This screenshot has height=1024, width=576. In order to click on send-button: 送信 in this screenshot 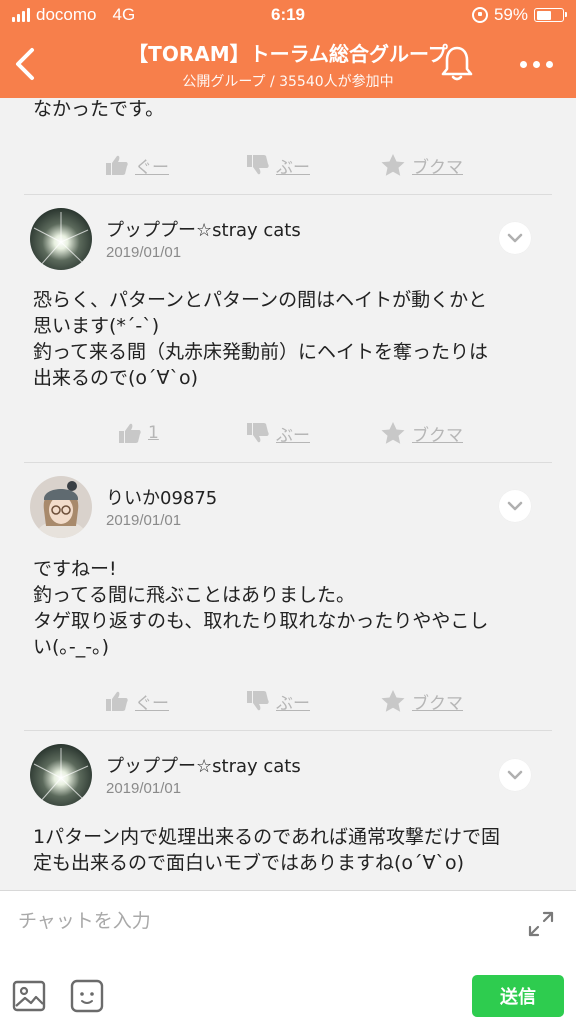, I will do `click(518, 996)`.